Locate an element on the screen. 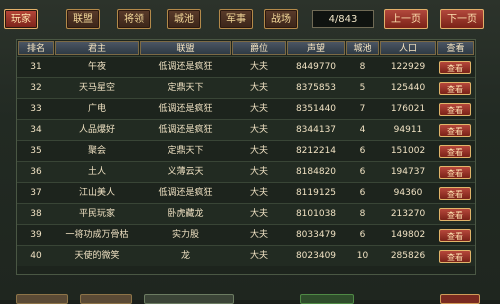 This screenshot has width=500, height=304. rank-cell: 35 is located at coordinates (36, 151).